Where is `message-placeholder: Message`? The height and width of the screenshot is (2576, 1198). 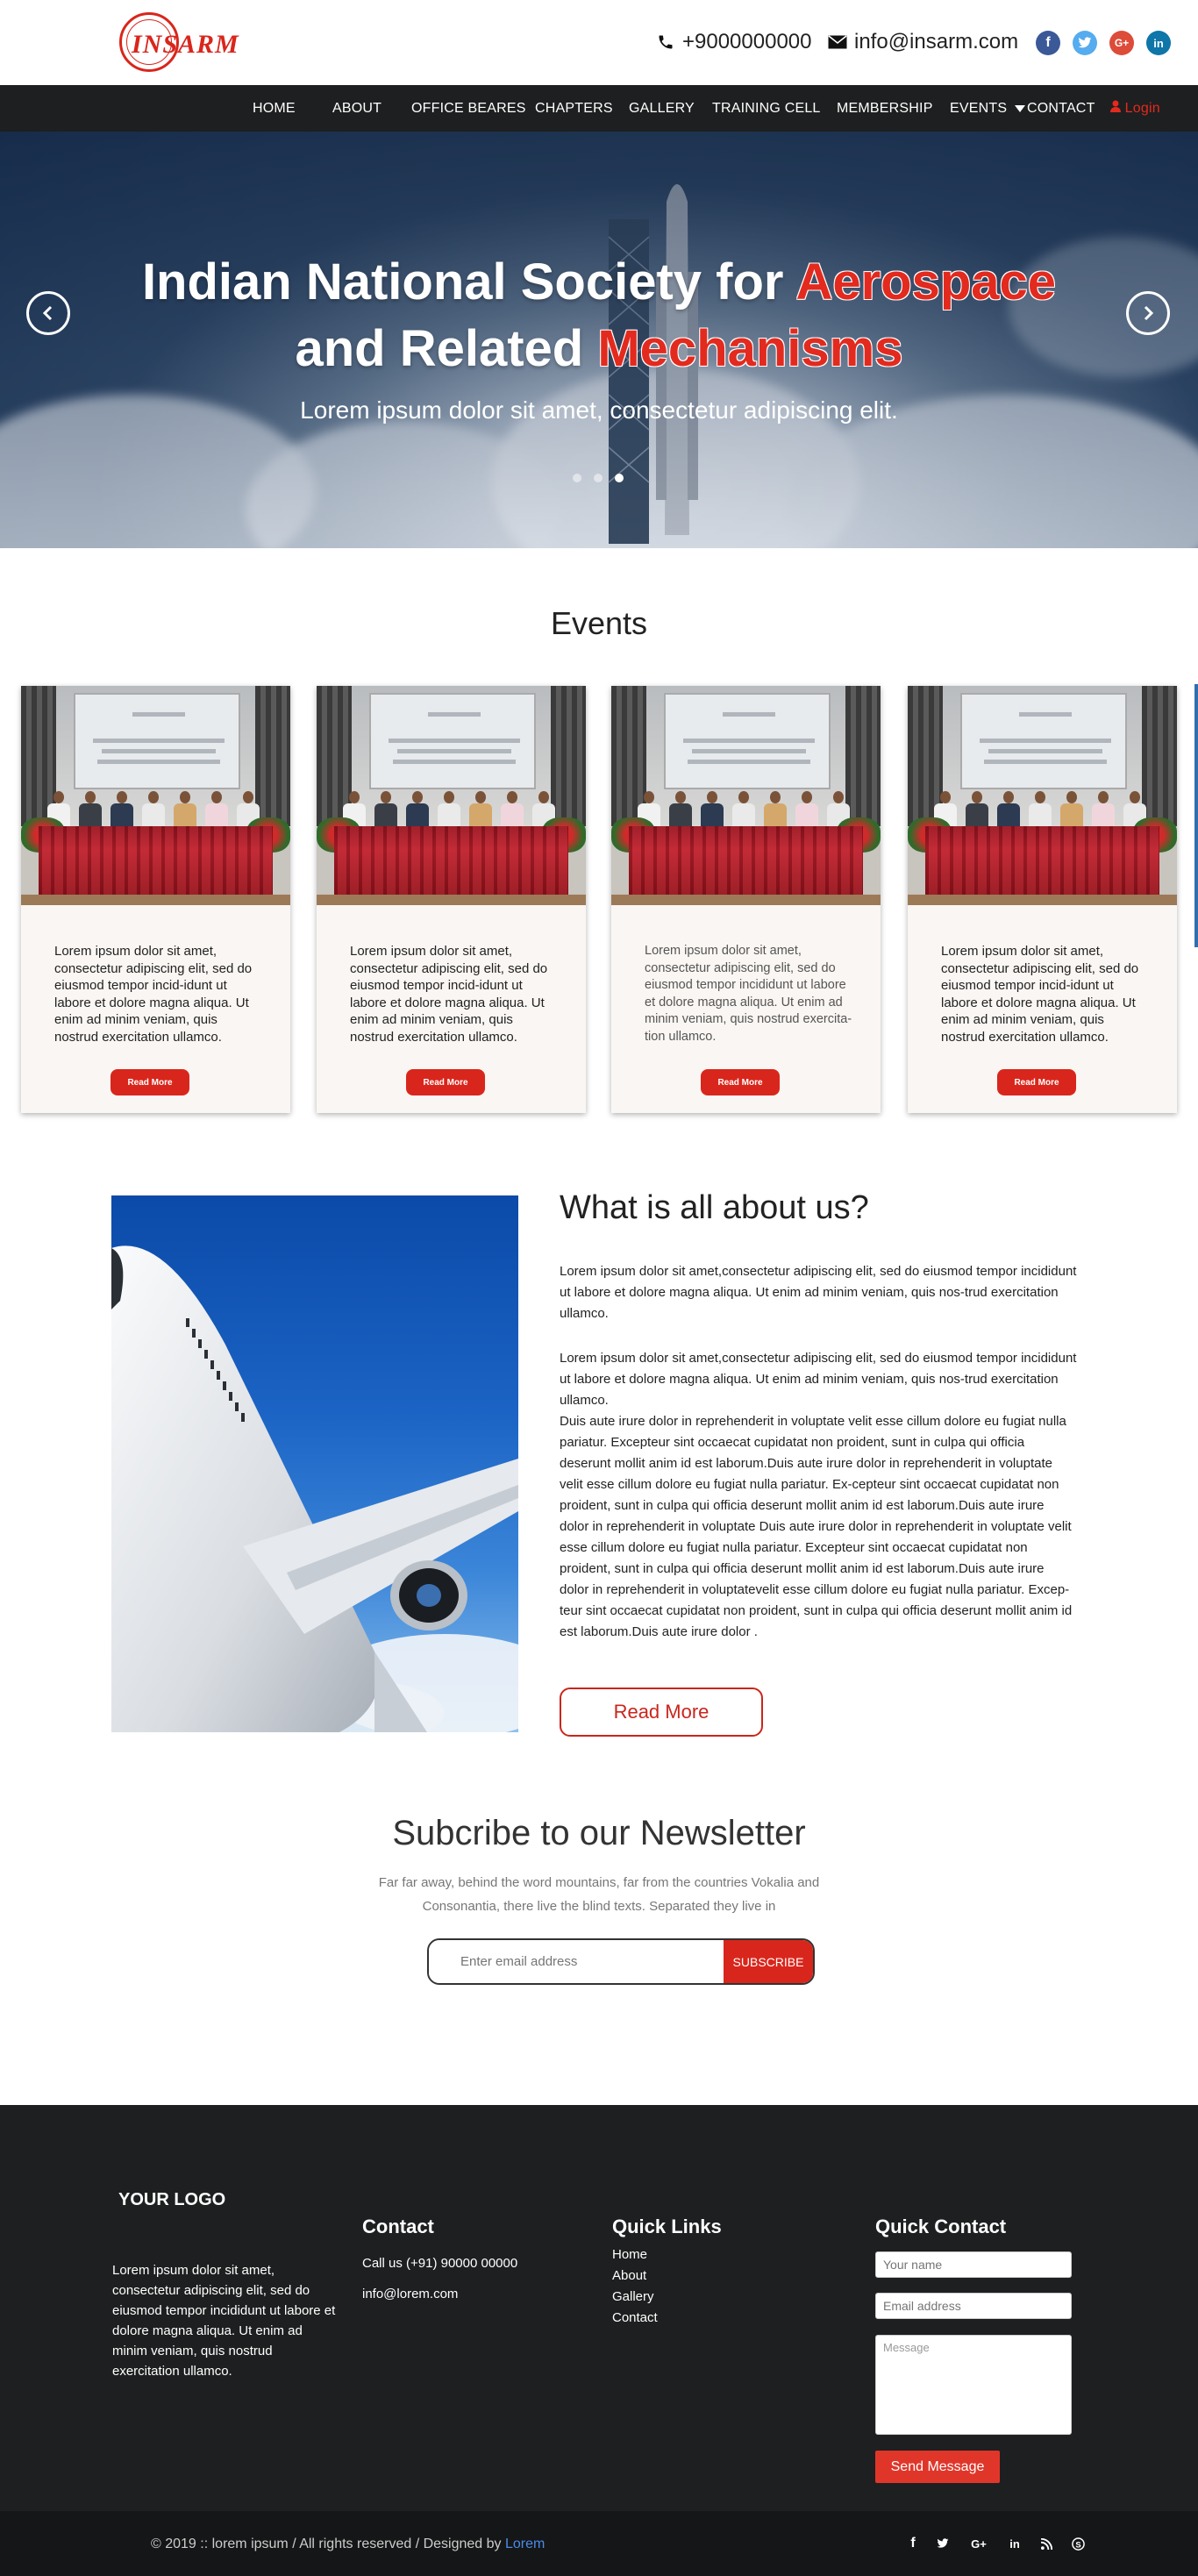 message-placeholder: Message is located at coordinates (907, 2348).